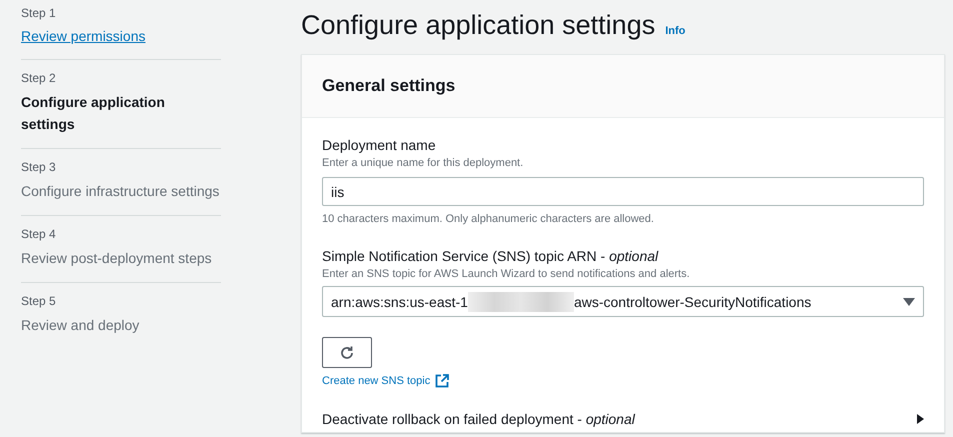 The image size is (953, 437). What do you see at coordinates (478, 25) in the screenshot?
I see `page-title: Configure application settings` at bounding box center [478, 25].